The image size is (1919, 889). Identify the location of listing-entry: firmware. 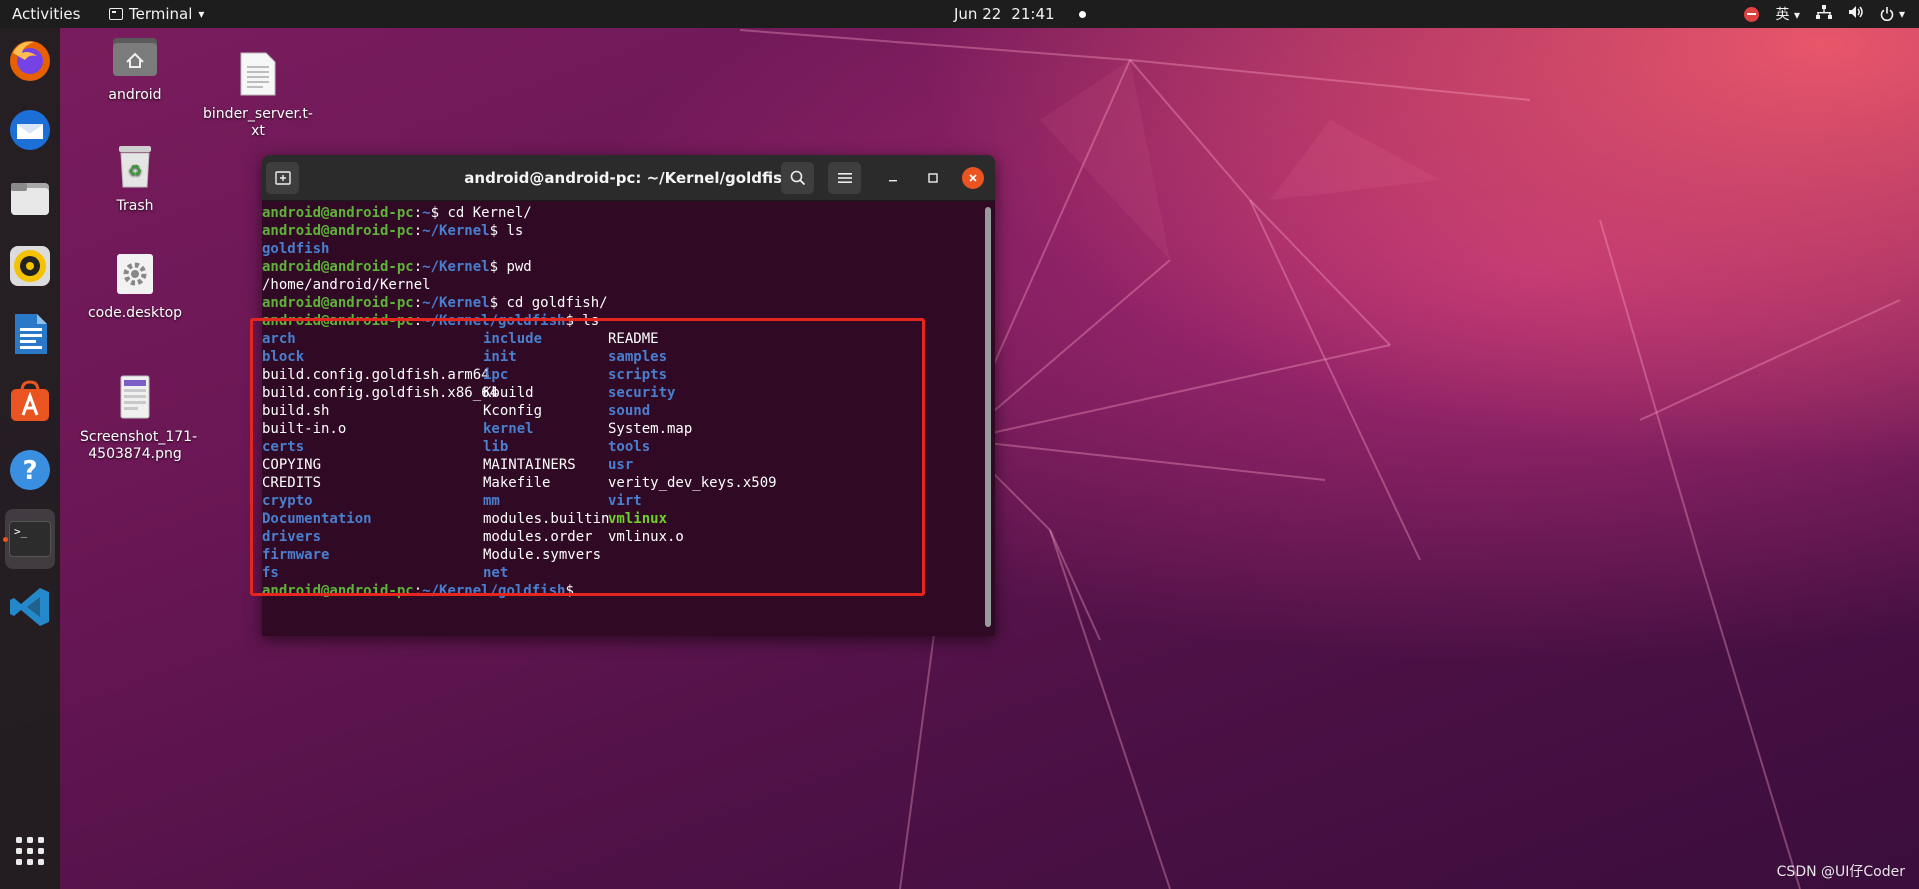
(295, 555).